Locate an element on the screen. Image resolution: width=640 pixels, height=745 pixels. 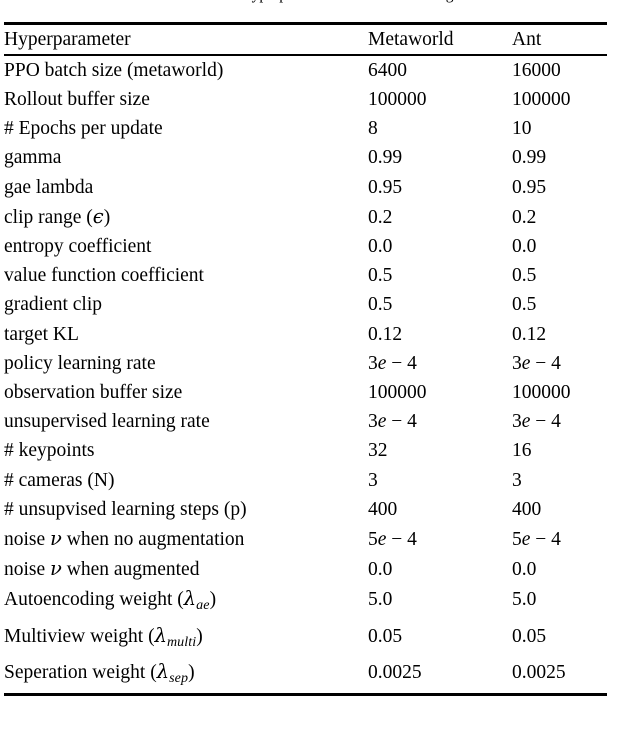
cell-hyperparameter-name: # unsupvised learning steps (p) is located at coordinates (125, 509).